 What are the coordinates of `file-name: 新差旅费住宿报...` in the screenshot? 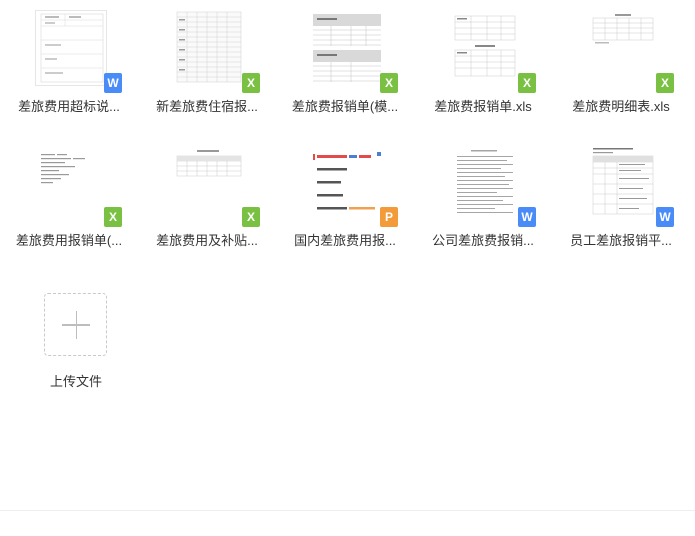 It's located at (207, 106).